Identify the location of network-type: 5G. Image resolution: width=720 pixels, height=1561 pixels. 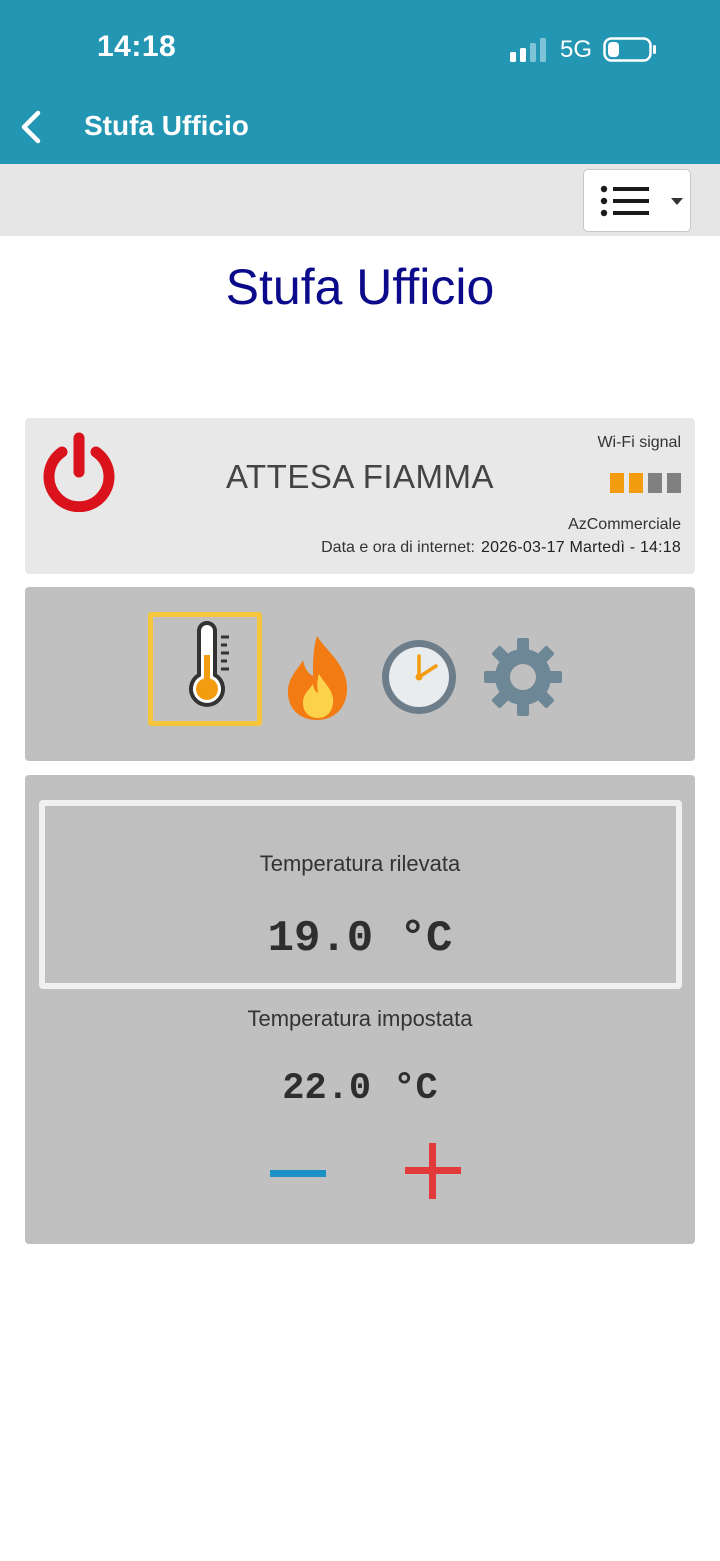
(576, 49).